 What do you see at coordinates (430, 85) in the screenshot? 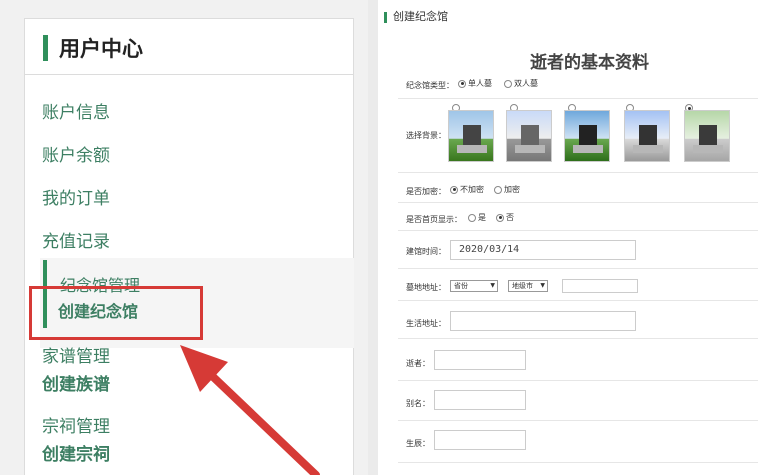
I see `memorial-type-label: 纪念馆类型：` at bounding box center [430, 85].